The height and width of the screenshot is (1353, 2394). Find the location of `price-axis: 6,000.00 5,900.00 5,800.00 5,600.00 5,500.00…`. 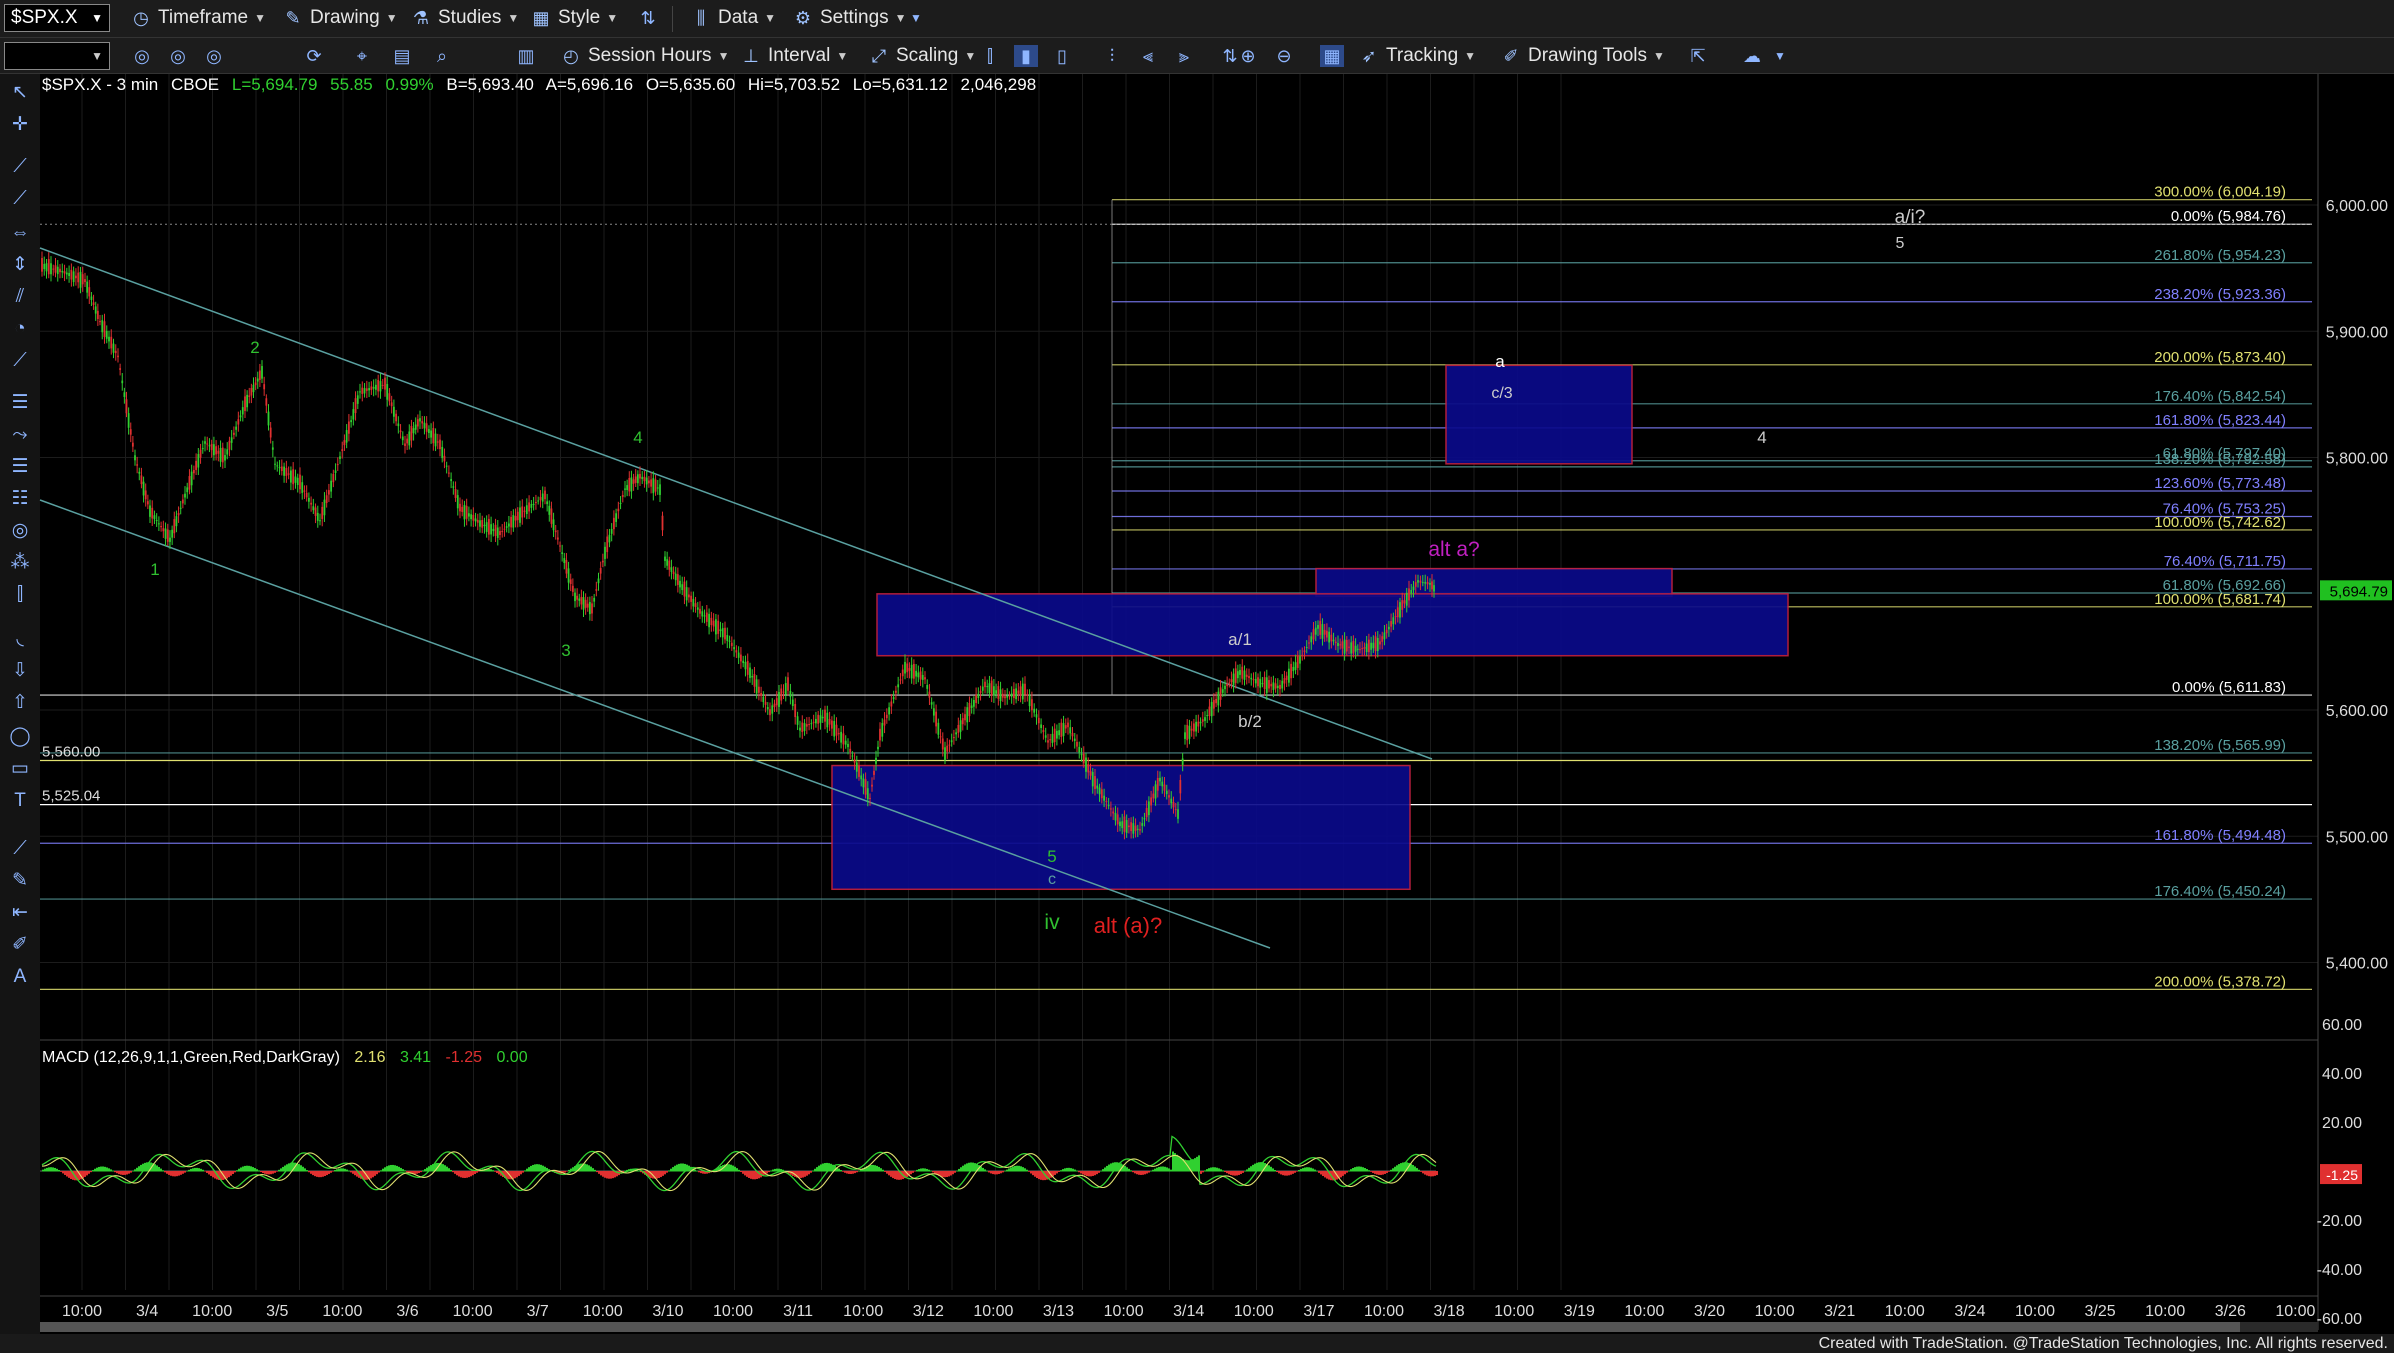

price-axis: 6,000.00 5,900.00 5,800.00 5,600.00 5,500.00… is located at coordinates (2354, 702).